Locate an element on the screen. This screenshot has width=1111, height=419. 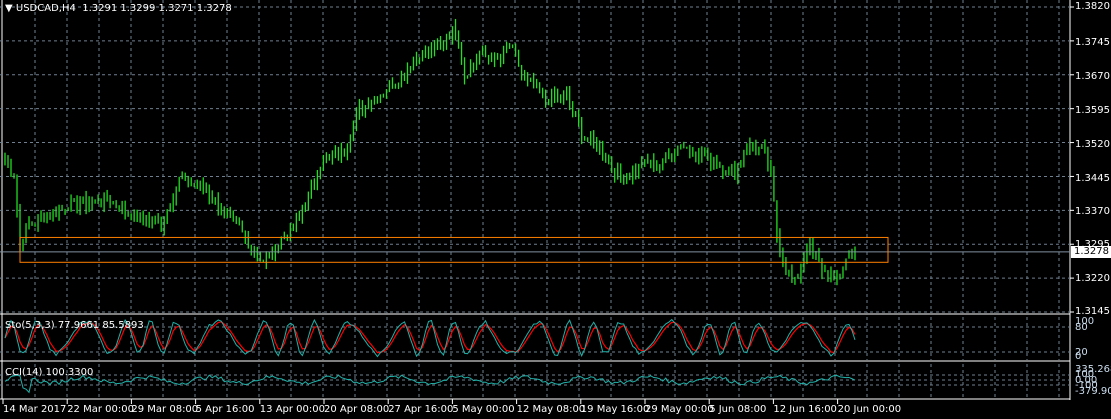
time-axis-label: 22 Mar 00:00 is located at coordinates (100, 409).